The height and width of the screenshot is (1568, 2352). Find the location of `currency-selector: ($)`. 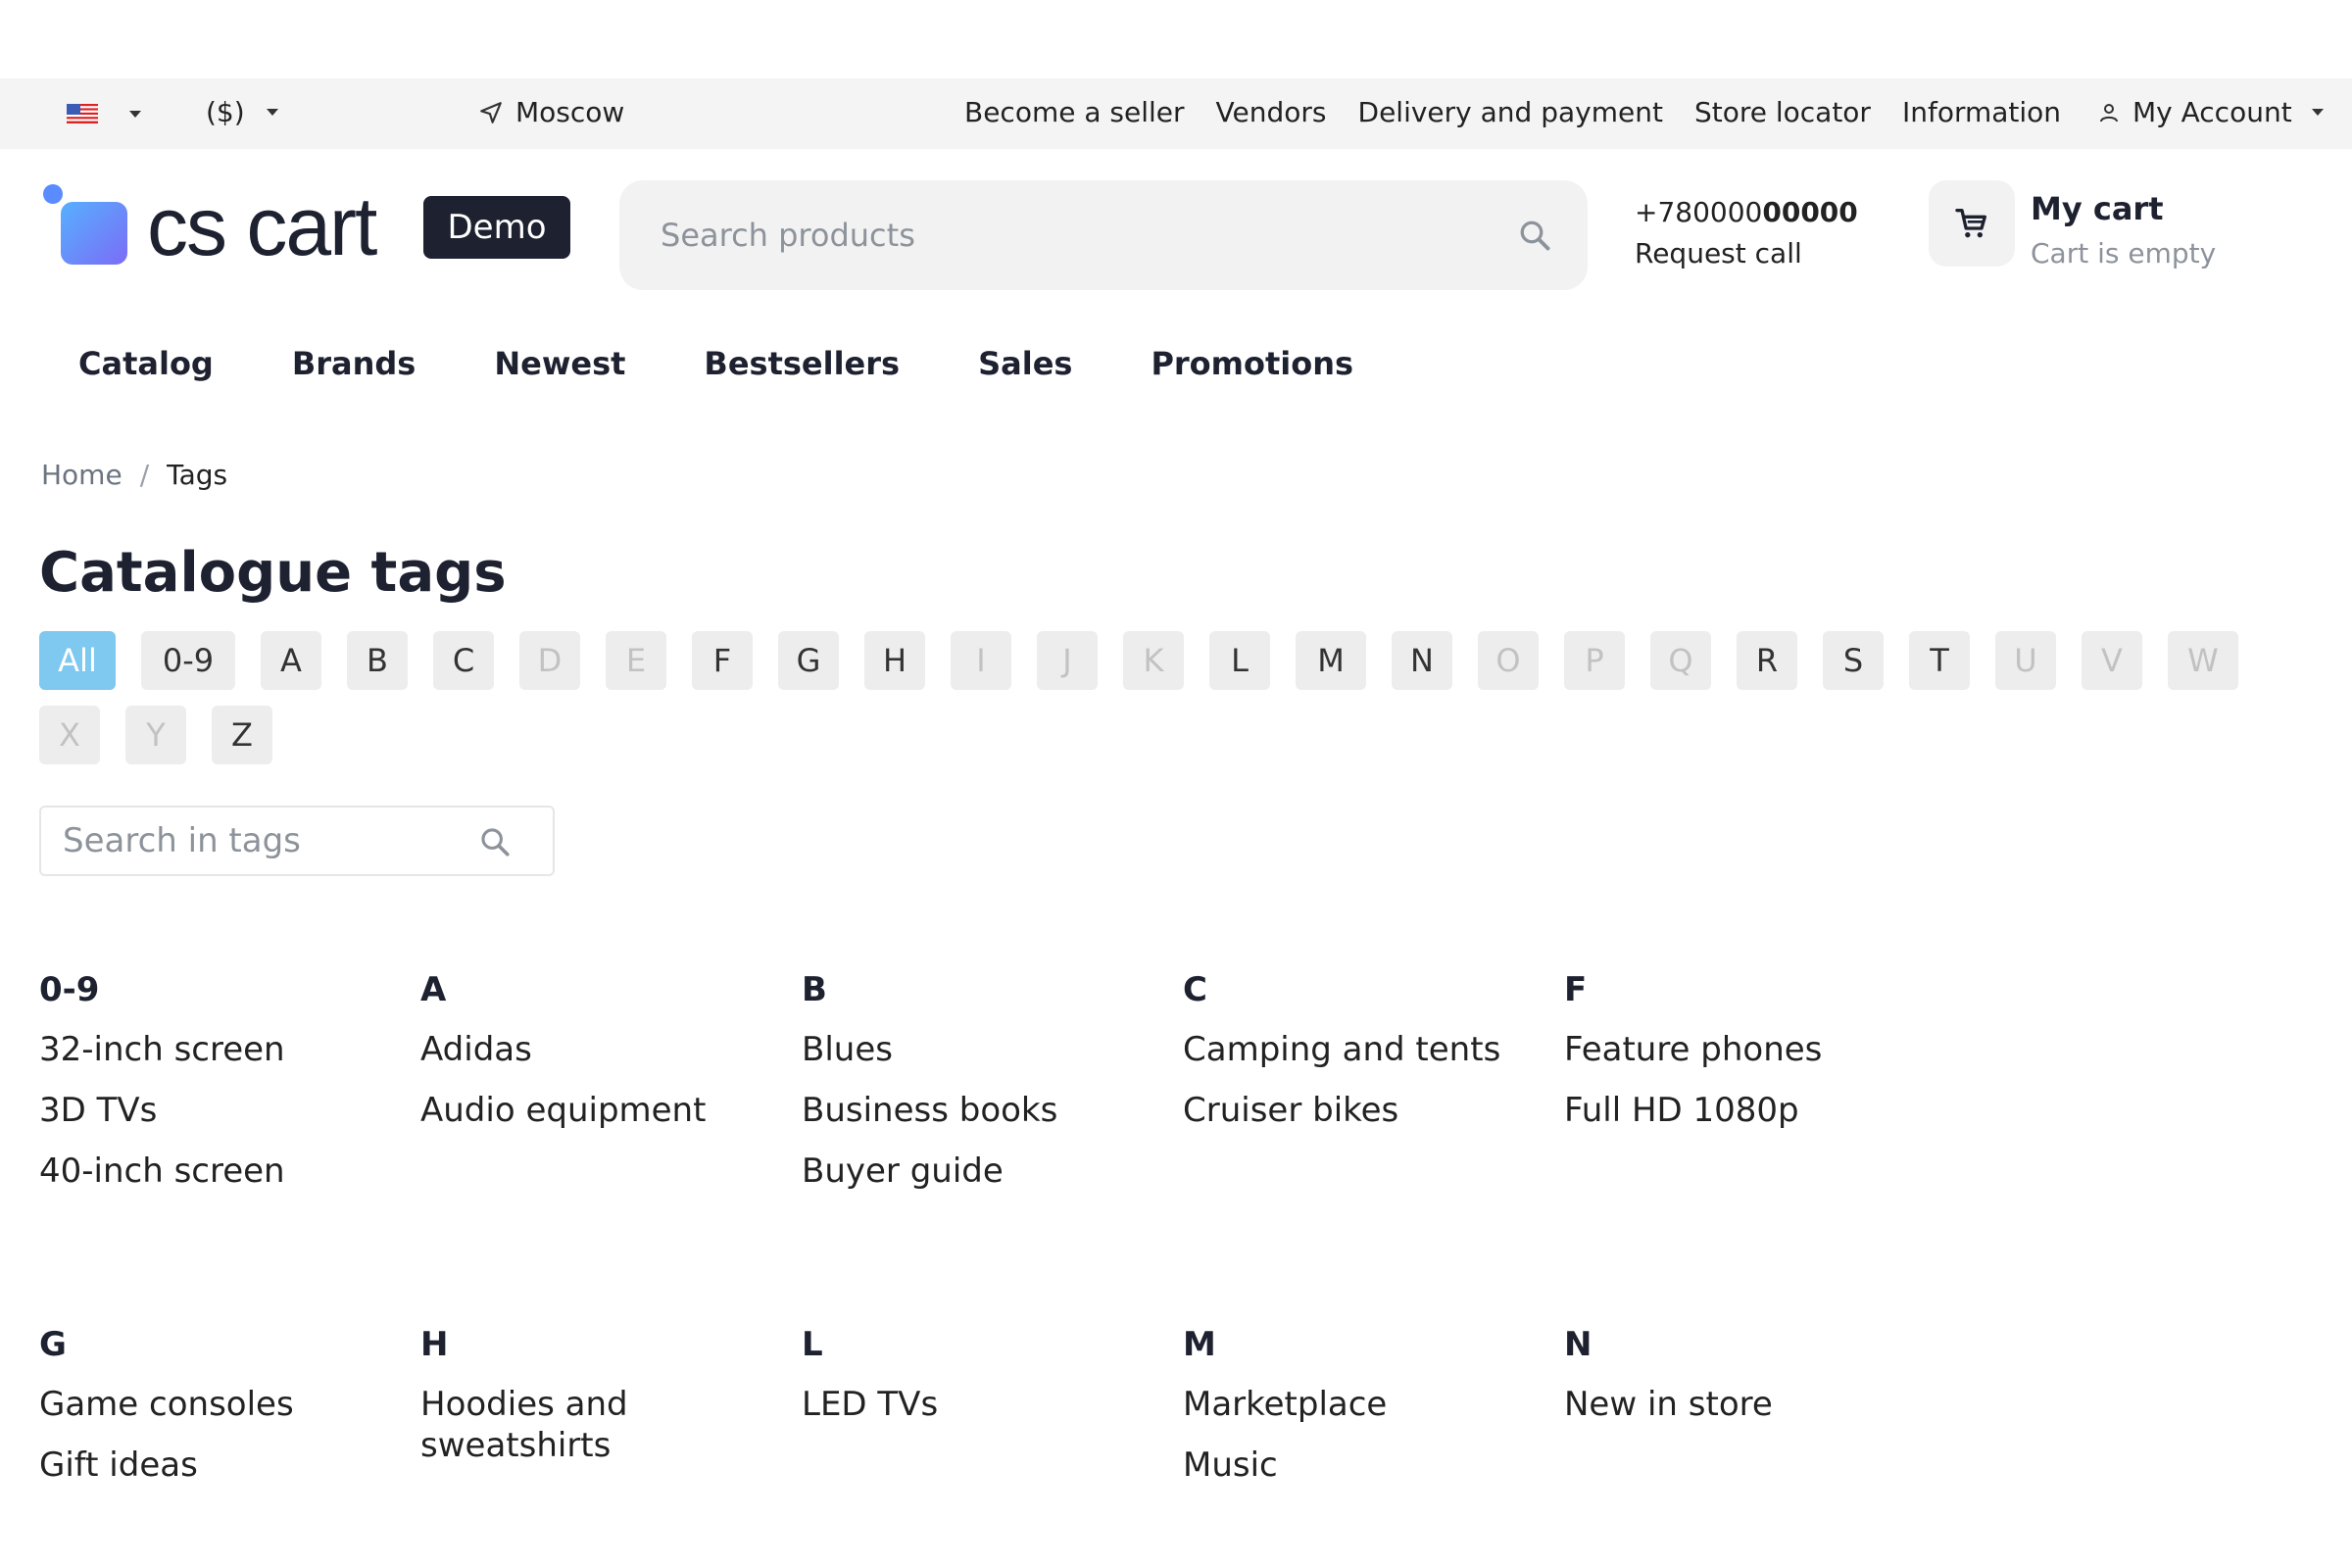

currency-selector: ($) is located at coordinates (242, 112).